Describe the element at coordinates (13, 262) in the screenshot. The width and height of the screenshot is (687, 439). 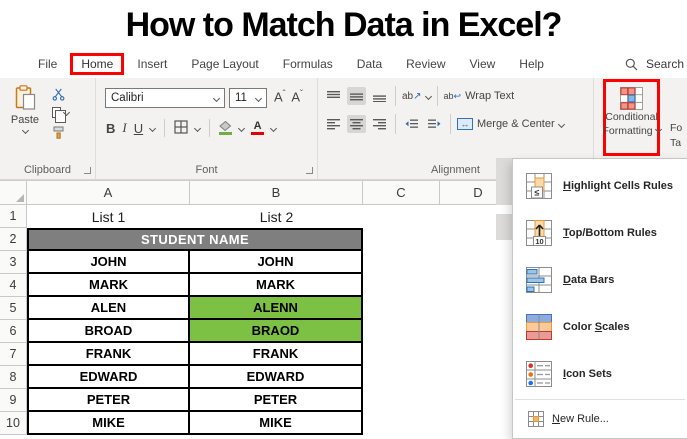
I see `row-header-3: 3` at that location.